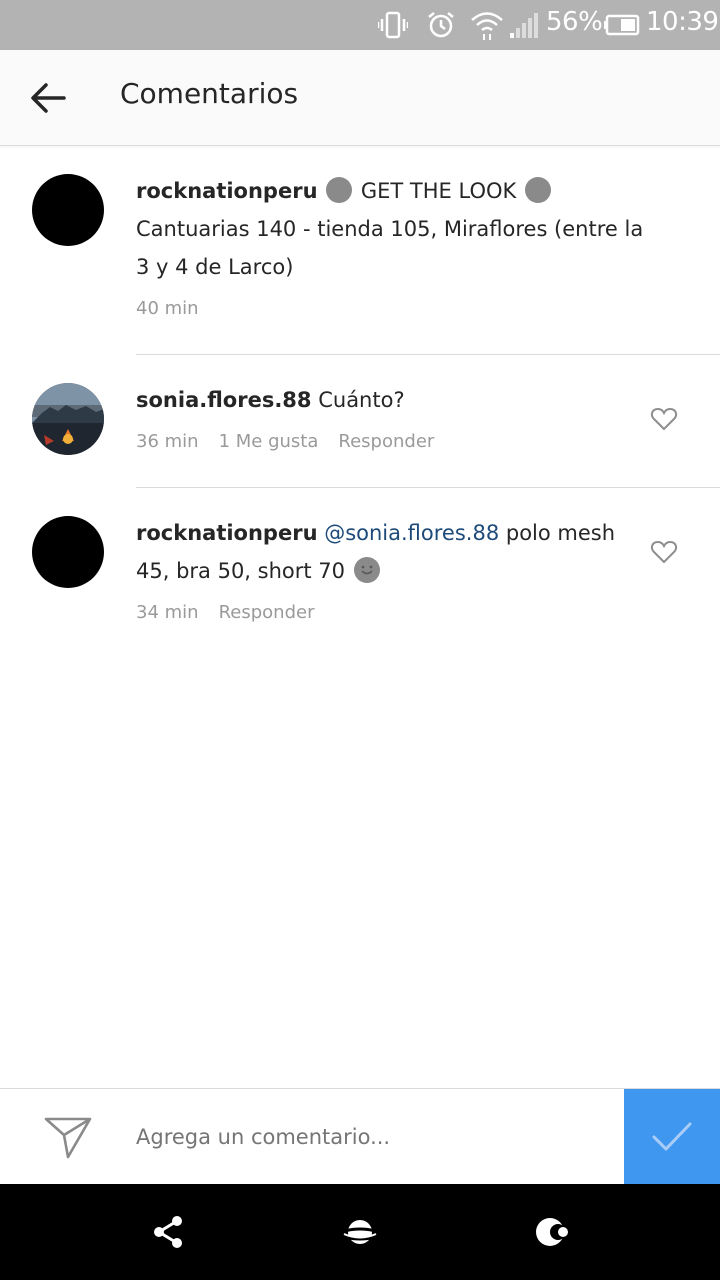 The image size is (720, 1280). What do you see at coordinates (574, 22) in the screenshot?
I see `battery-percent: 56%` at bounding box center [574, 22].